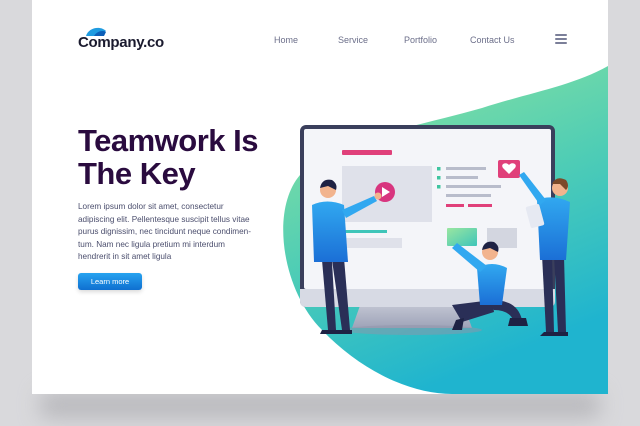 The image size is (640, 426). What do you see at coordinates (320, 405) in the screenshot?
I see `page-shadow` at bounding box center [320, 405].